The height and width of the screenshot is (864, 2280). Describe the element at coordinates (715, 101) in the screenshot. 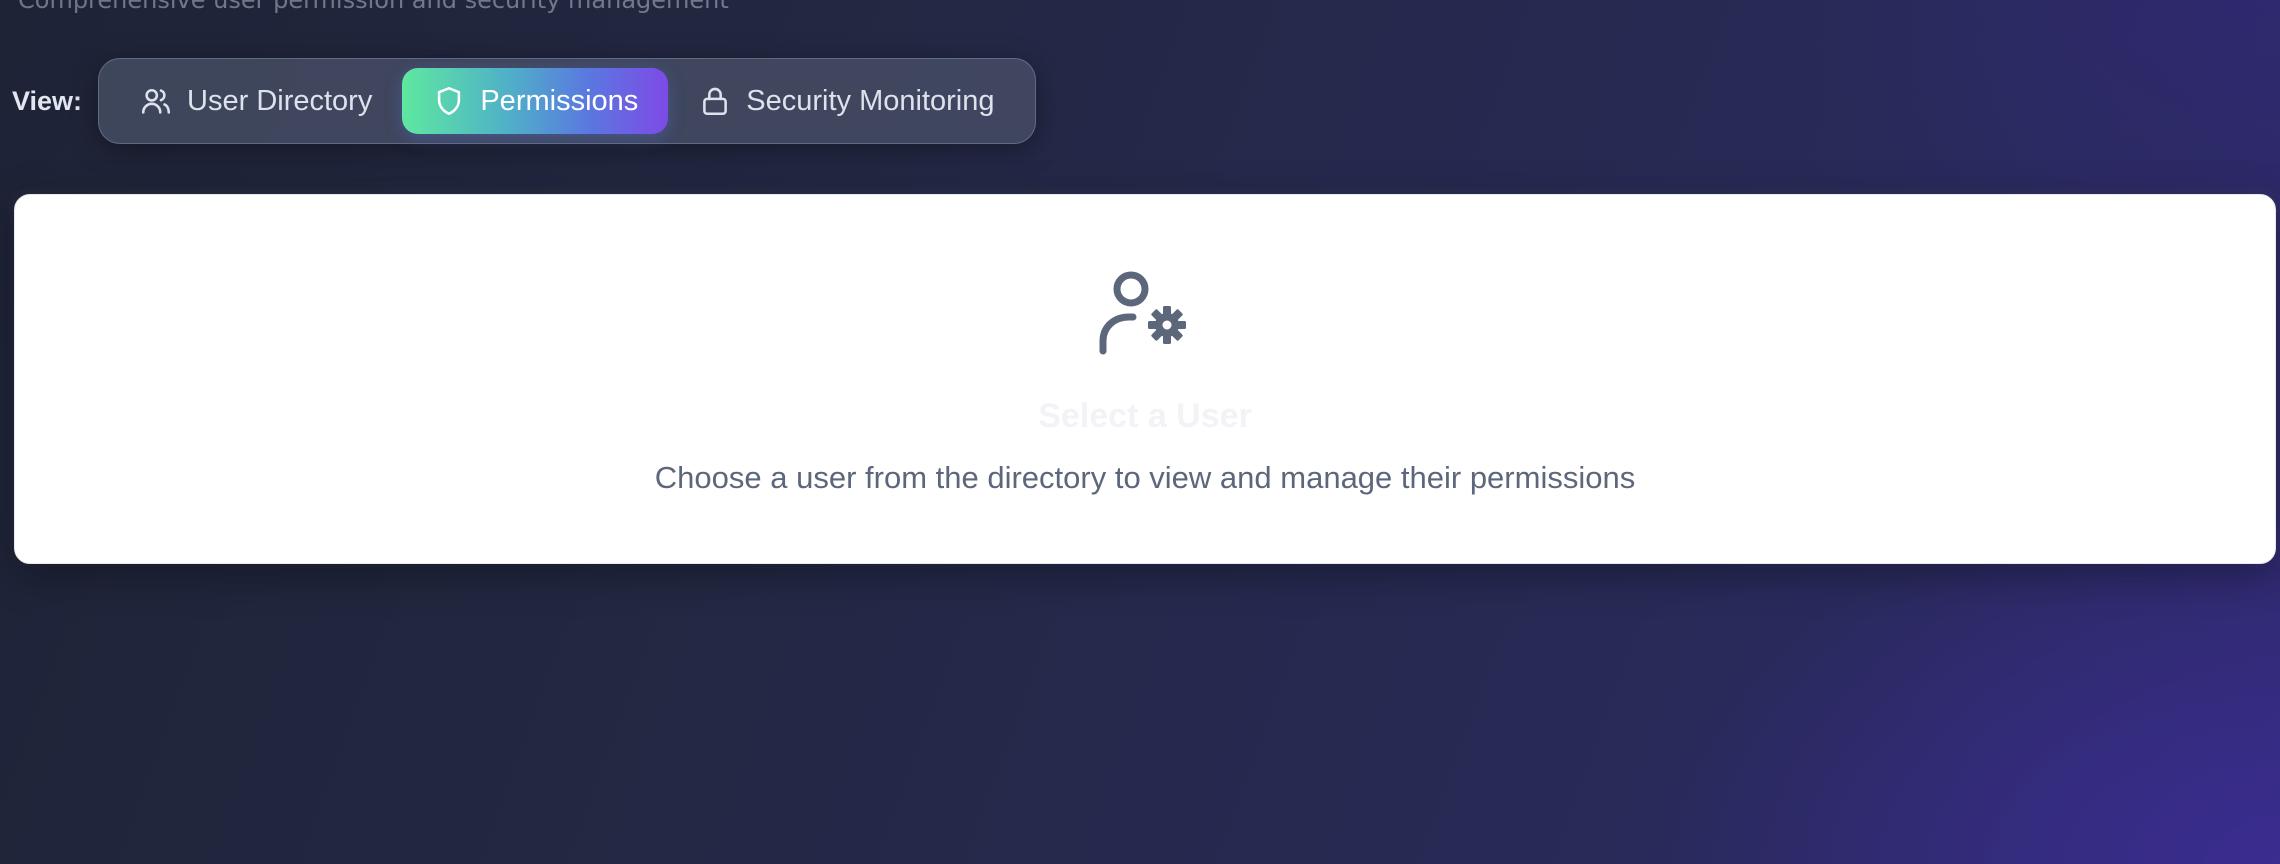

I see `lock-icon` at that location.